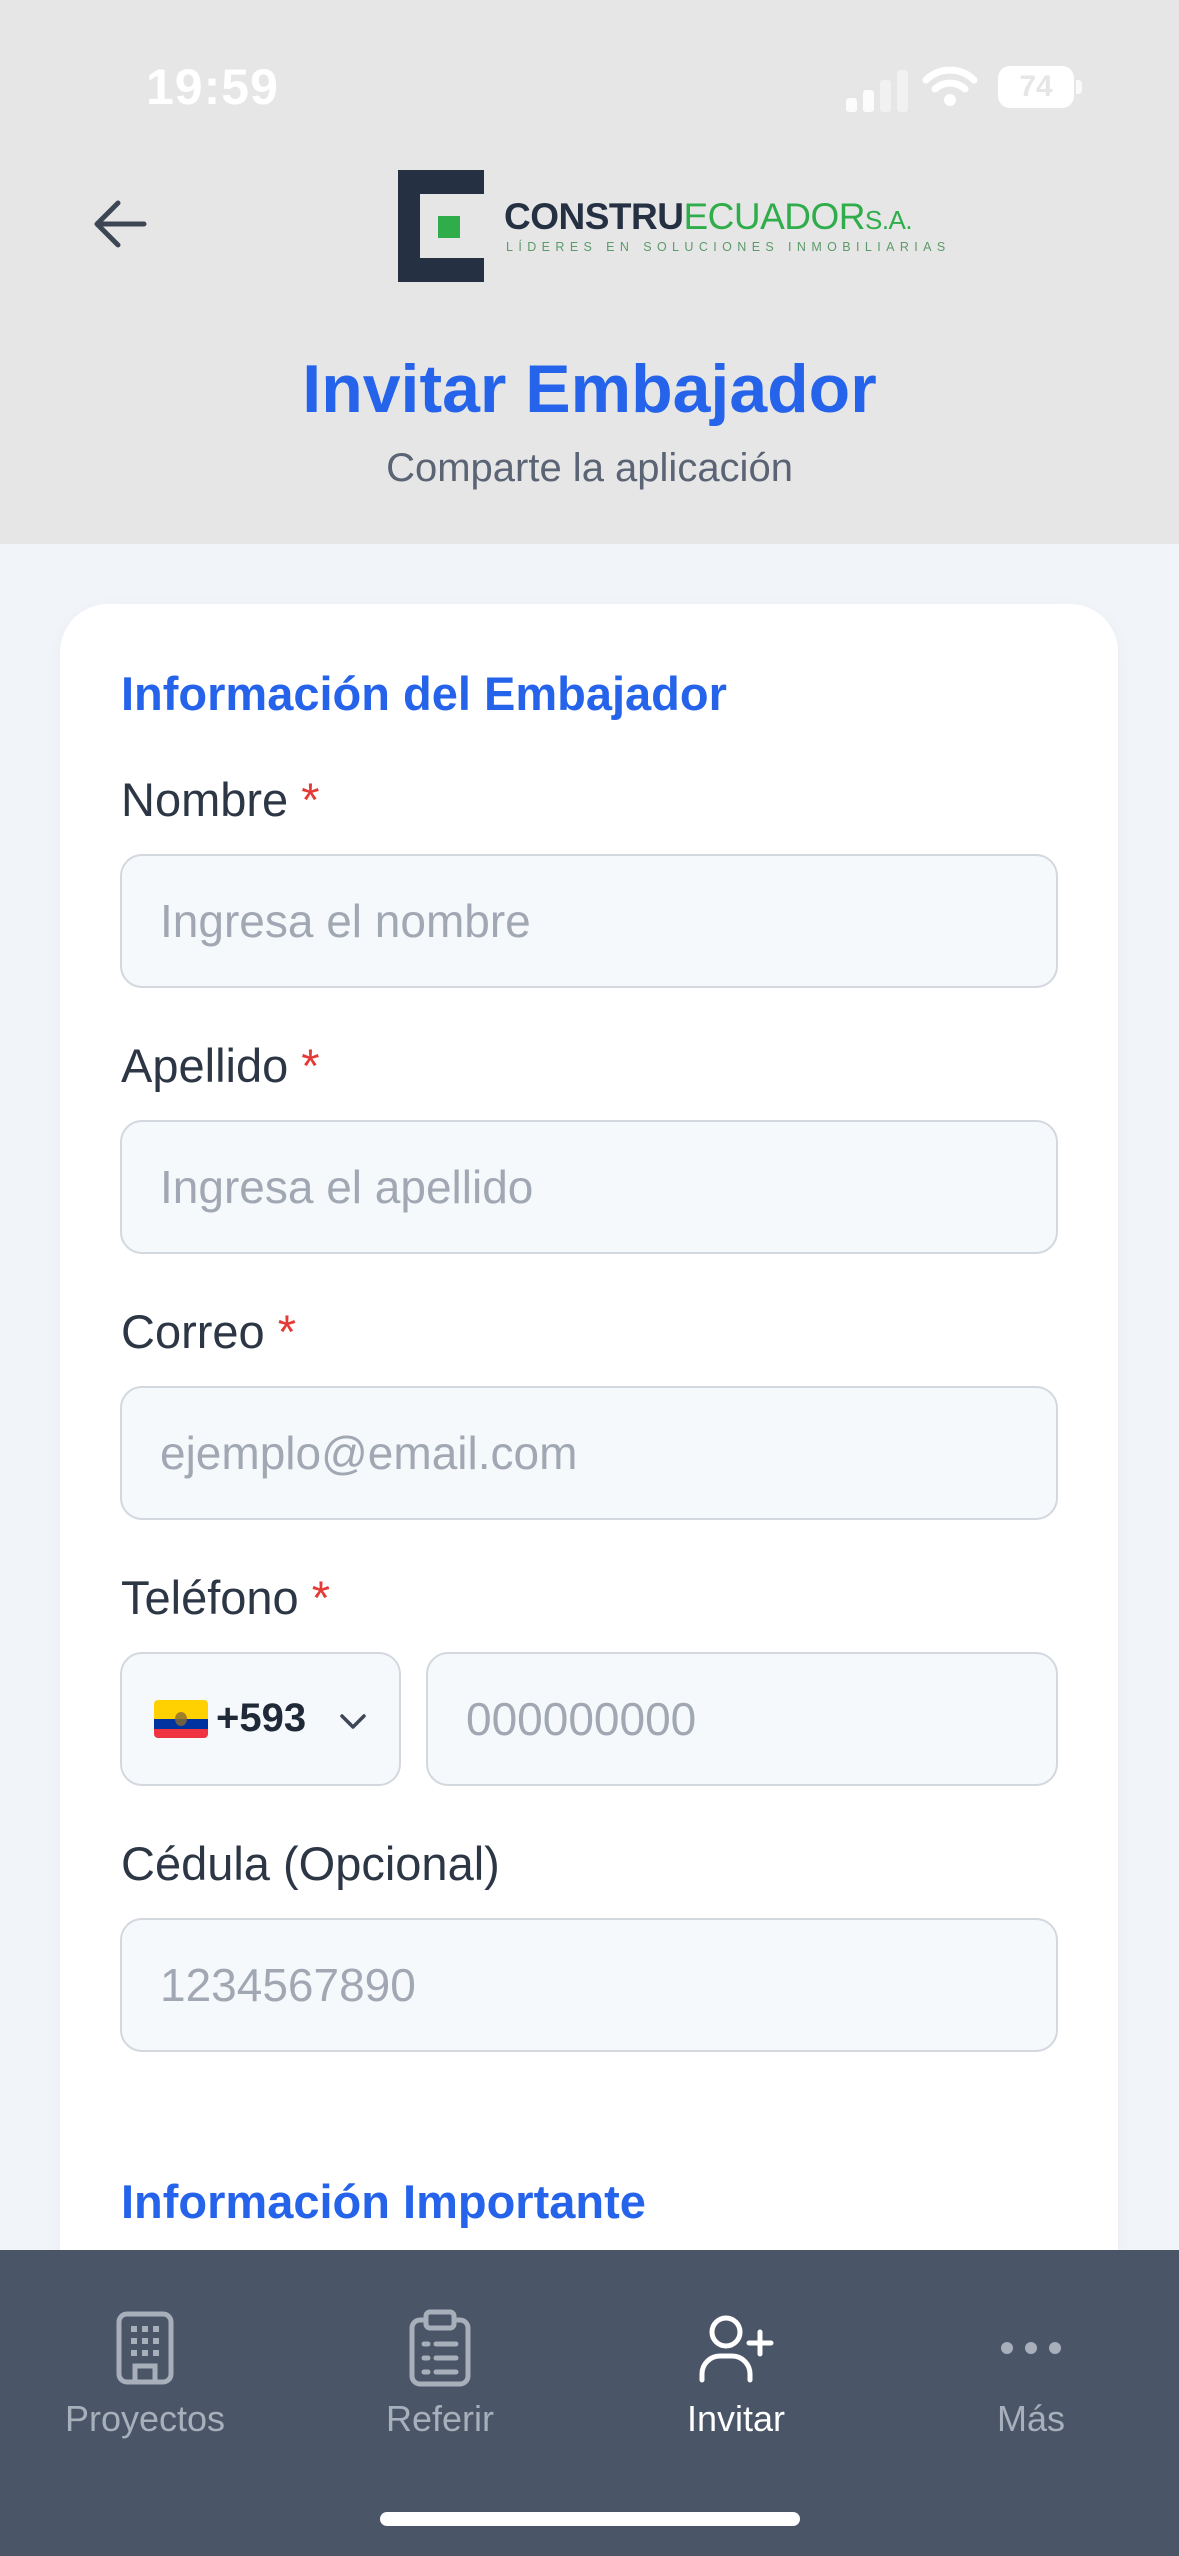 Image resolution: width=1179 pixels, height=2556 pixels. I want to click on correo-field, so click(589, 1453).